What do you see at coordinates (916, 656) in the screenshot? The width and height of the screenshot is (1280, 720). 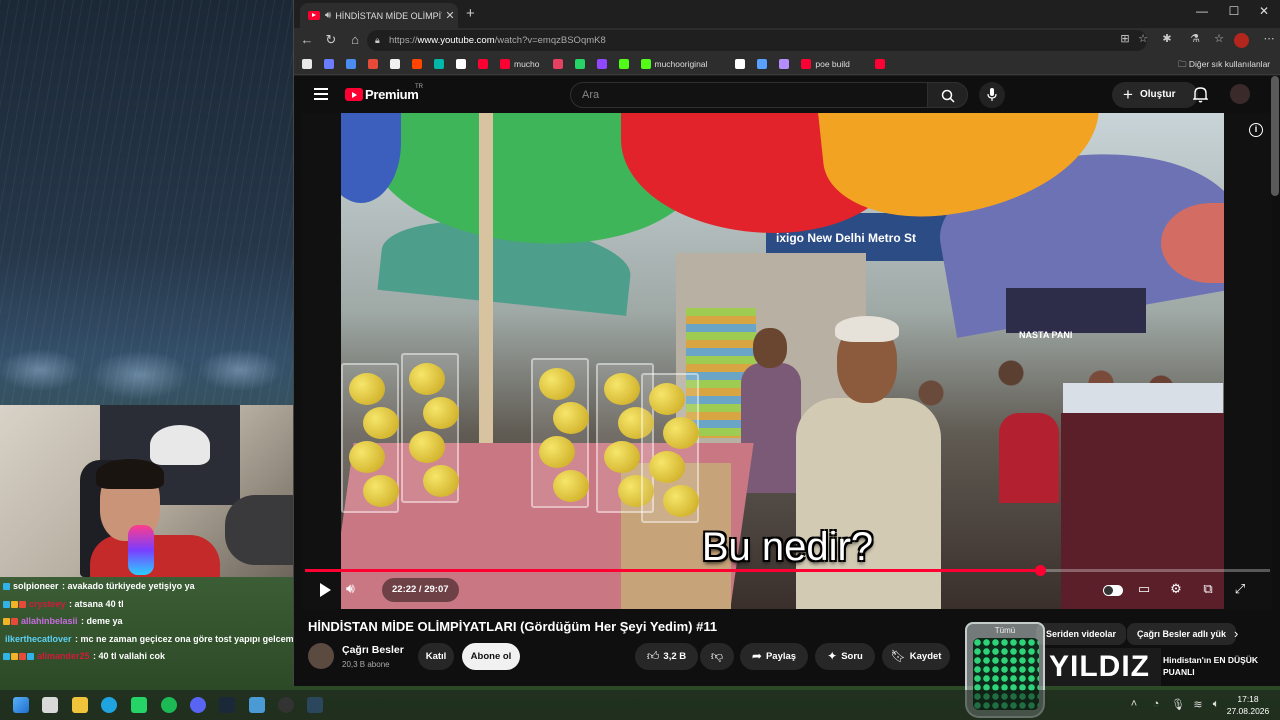 I see `save-button: 🔖︎ Kaydet` at bounding box center [916, 656].